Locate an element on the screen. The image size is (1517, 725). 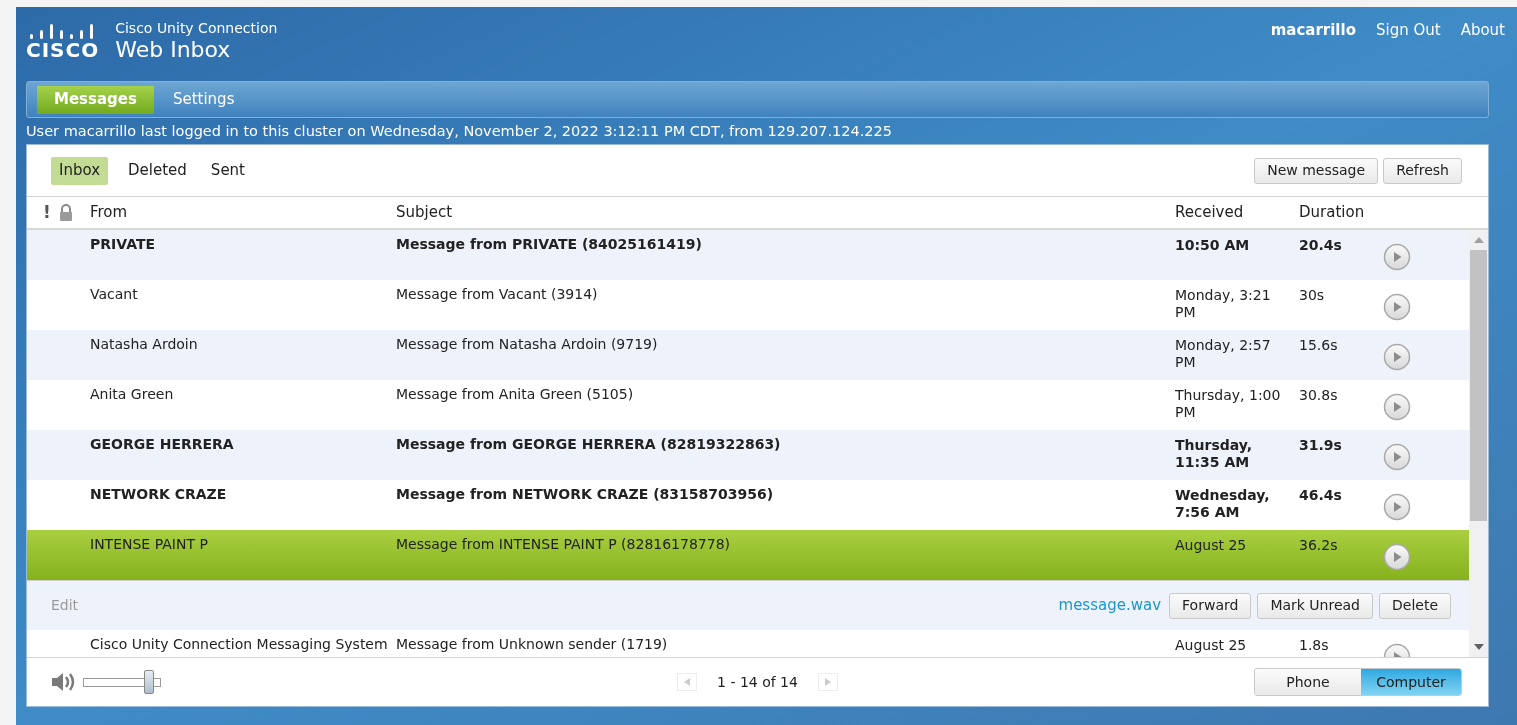
duration: 31.9s is located at coordinates (1321, 445).